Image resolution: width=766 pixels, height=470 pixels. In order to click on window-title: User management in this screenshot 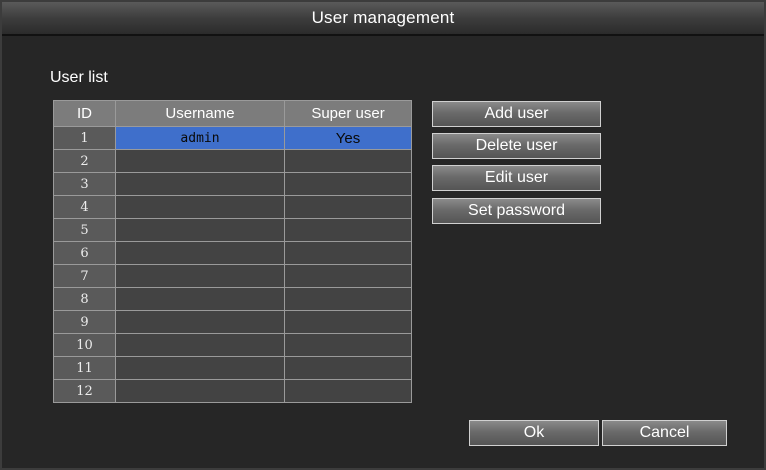, I will do `click(383, 17)`.